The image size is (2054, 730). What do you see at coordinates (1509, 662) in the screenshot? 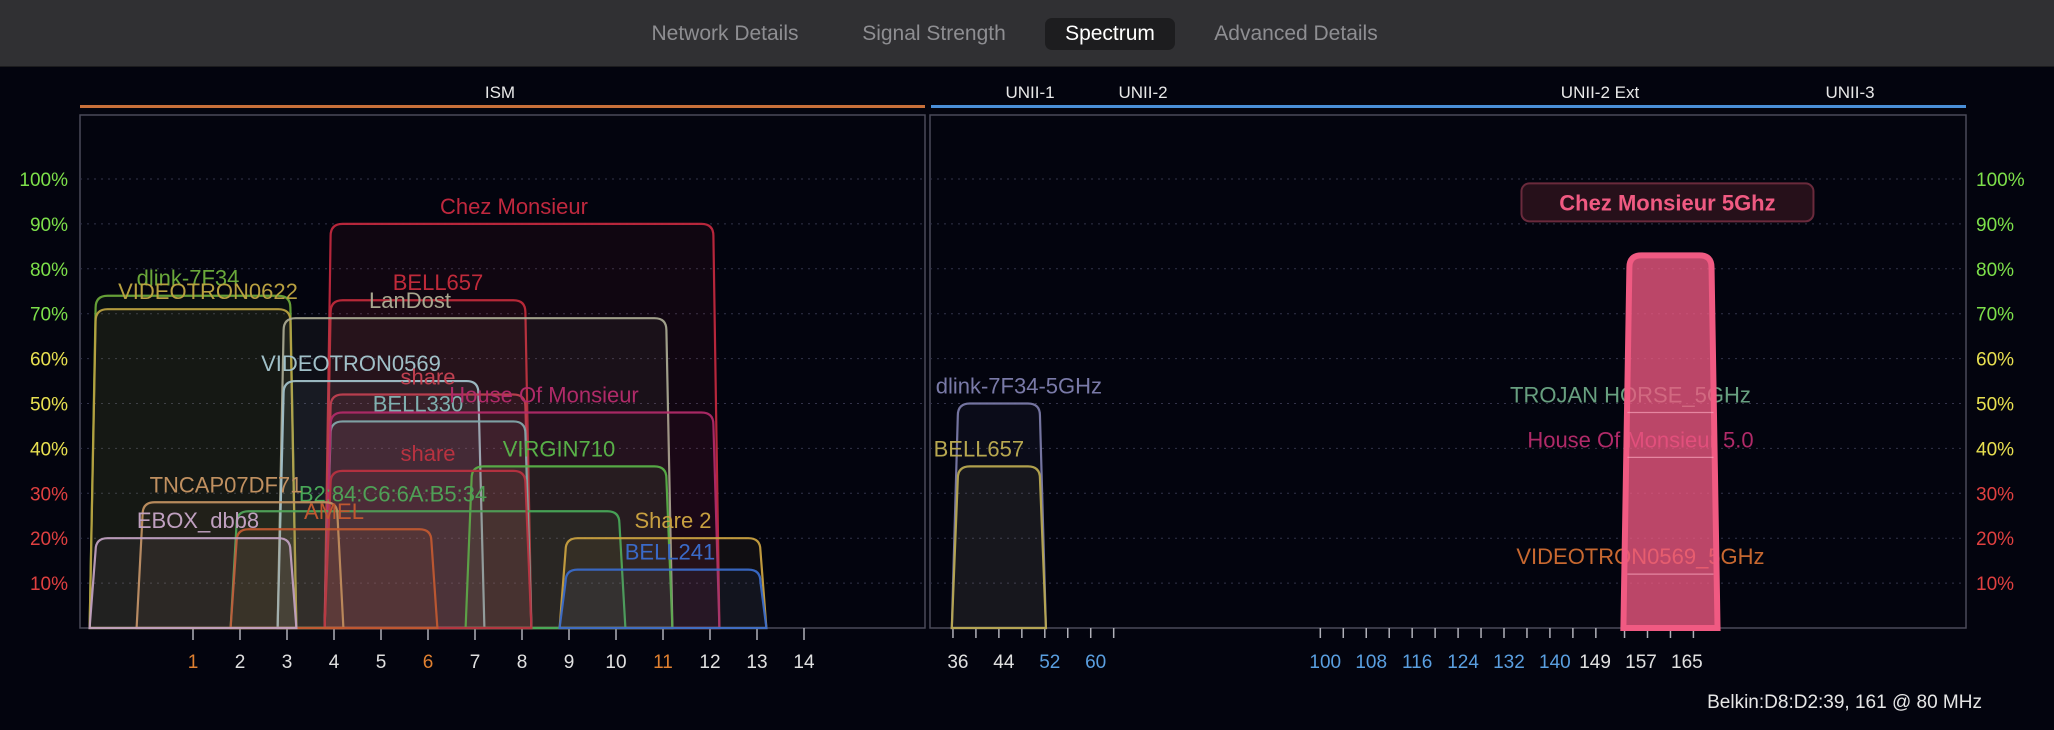
I see `channel-label-5ghz: 132` at bounding box center [1509, 662].